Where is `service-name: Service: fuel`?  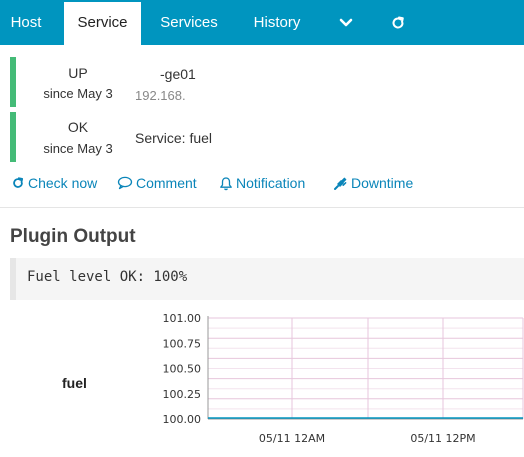
service-name: Service: fuel is located at coordinates (174, 138).